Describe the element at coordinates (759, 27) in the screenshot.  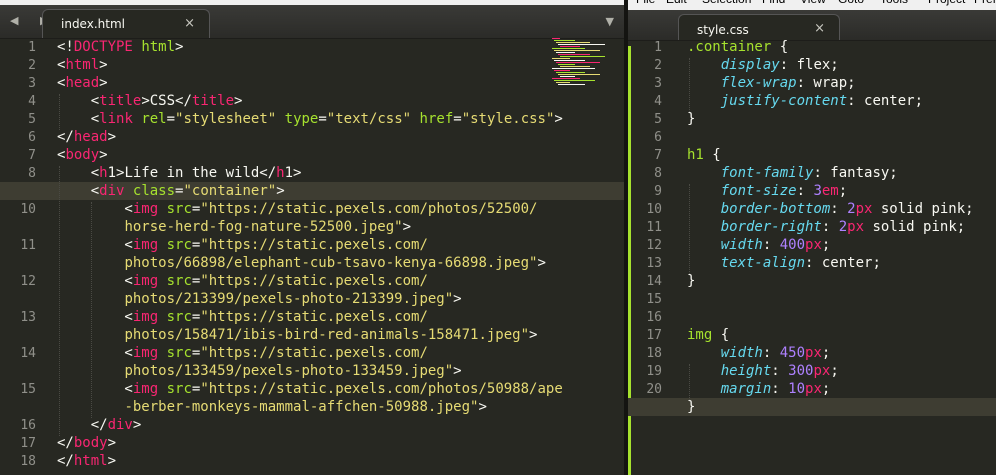
I see `tab-style-css: style.css ×` at that location.